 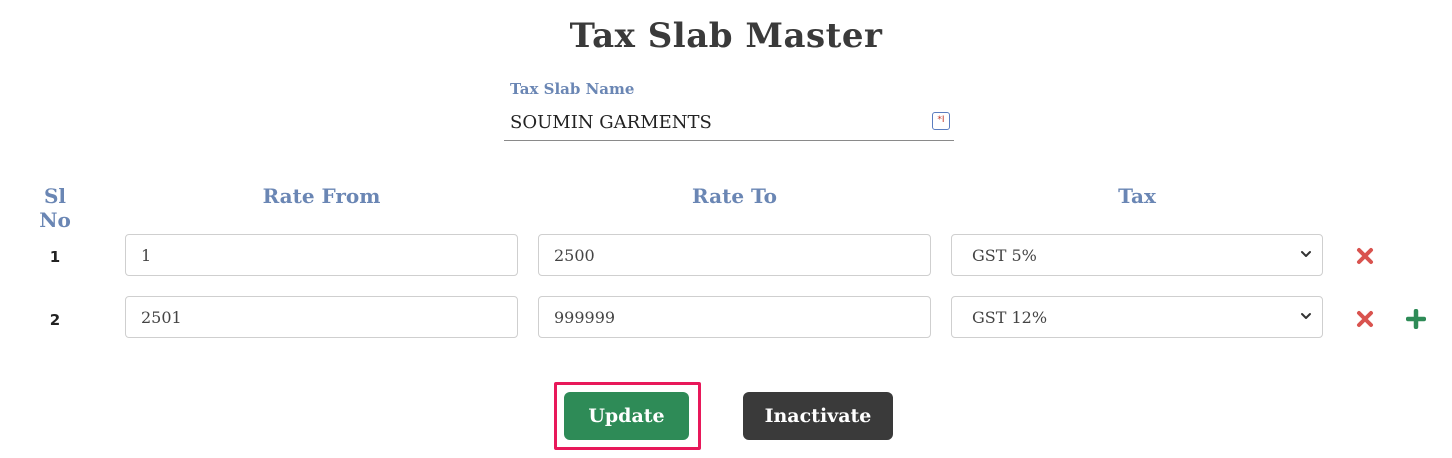 I want to click on row-sl-no: 1, so click(x=55, y=257).